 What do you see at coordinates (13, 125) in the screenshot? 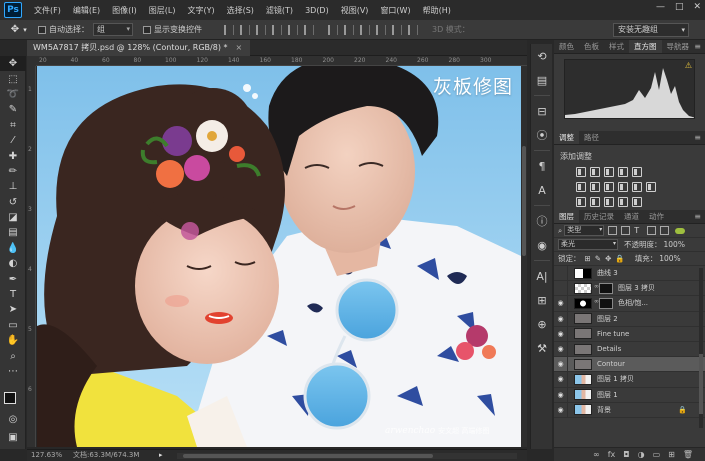
I see `crop-tool-icon: ⌗` at bounding box center [13, 125].